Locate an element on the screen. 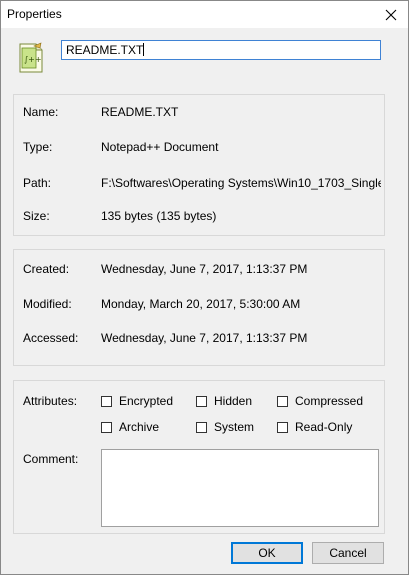 Image resolution: width=409 pixels, height=575 pixels. cancel-button: Cancel is located at coordinates (348, 553).